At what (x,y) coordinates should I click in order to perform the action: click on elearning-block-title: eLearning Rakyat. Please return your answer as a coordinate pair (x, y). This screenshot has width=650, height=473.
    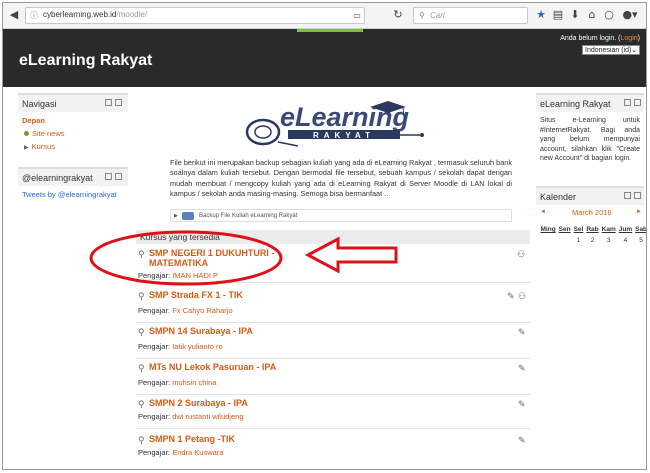
    Looking at the image, I should click on (575, 104).